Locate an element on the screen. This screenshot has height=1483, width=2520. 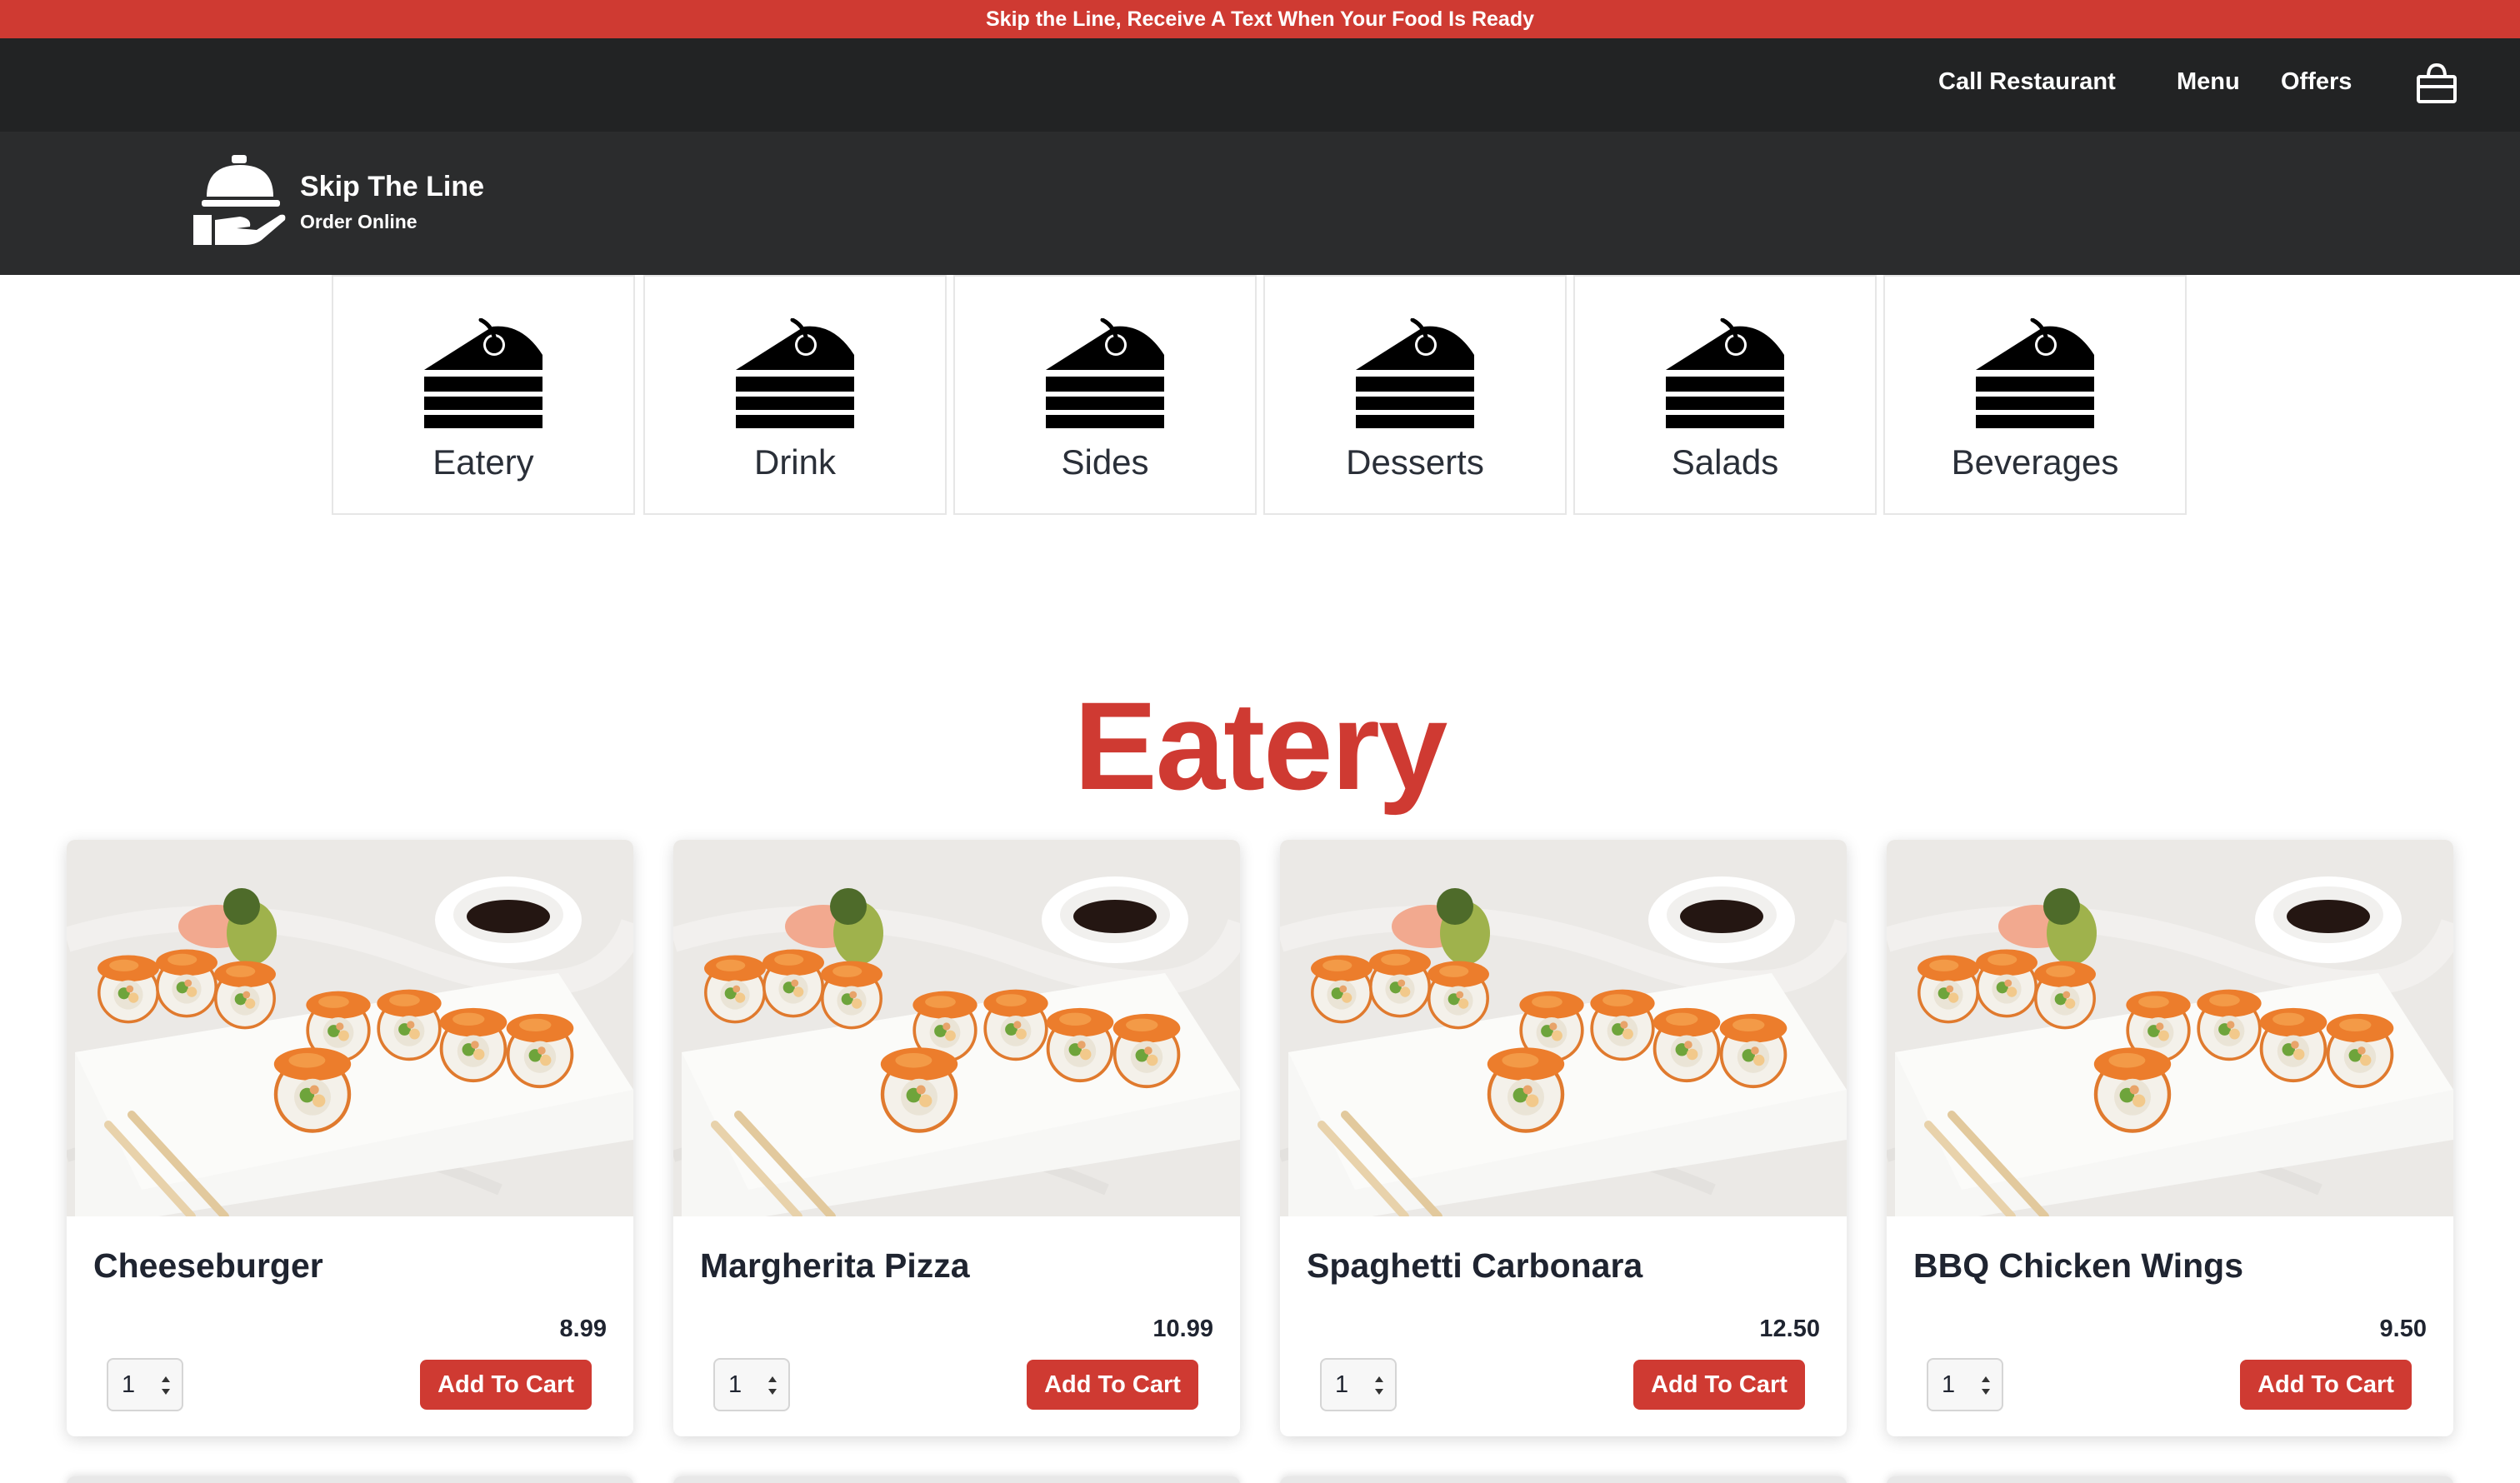
section-title: Eatery is located at coordinates (1260, 746).